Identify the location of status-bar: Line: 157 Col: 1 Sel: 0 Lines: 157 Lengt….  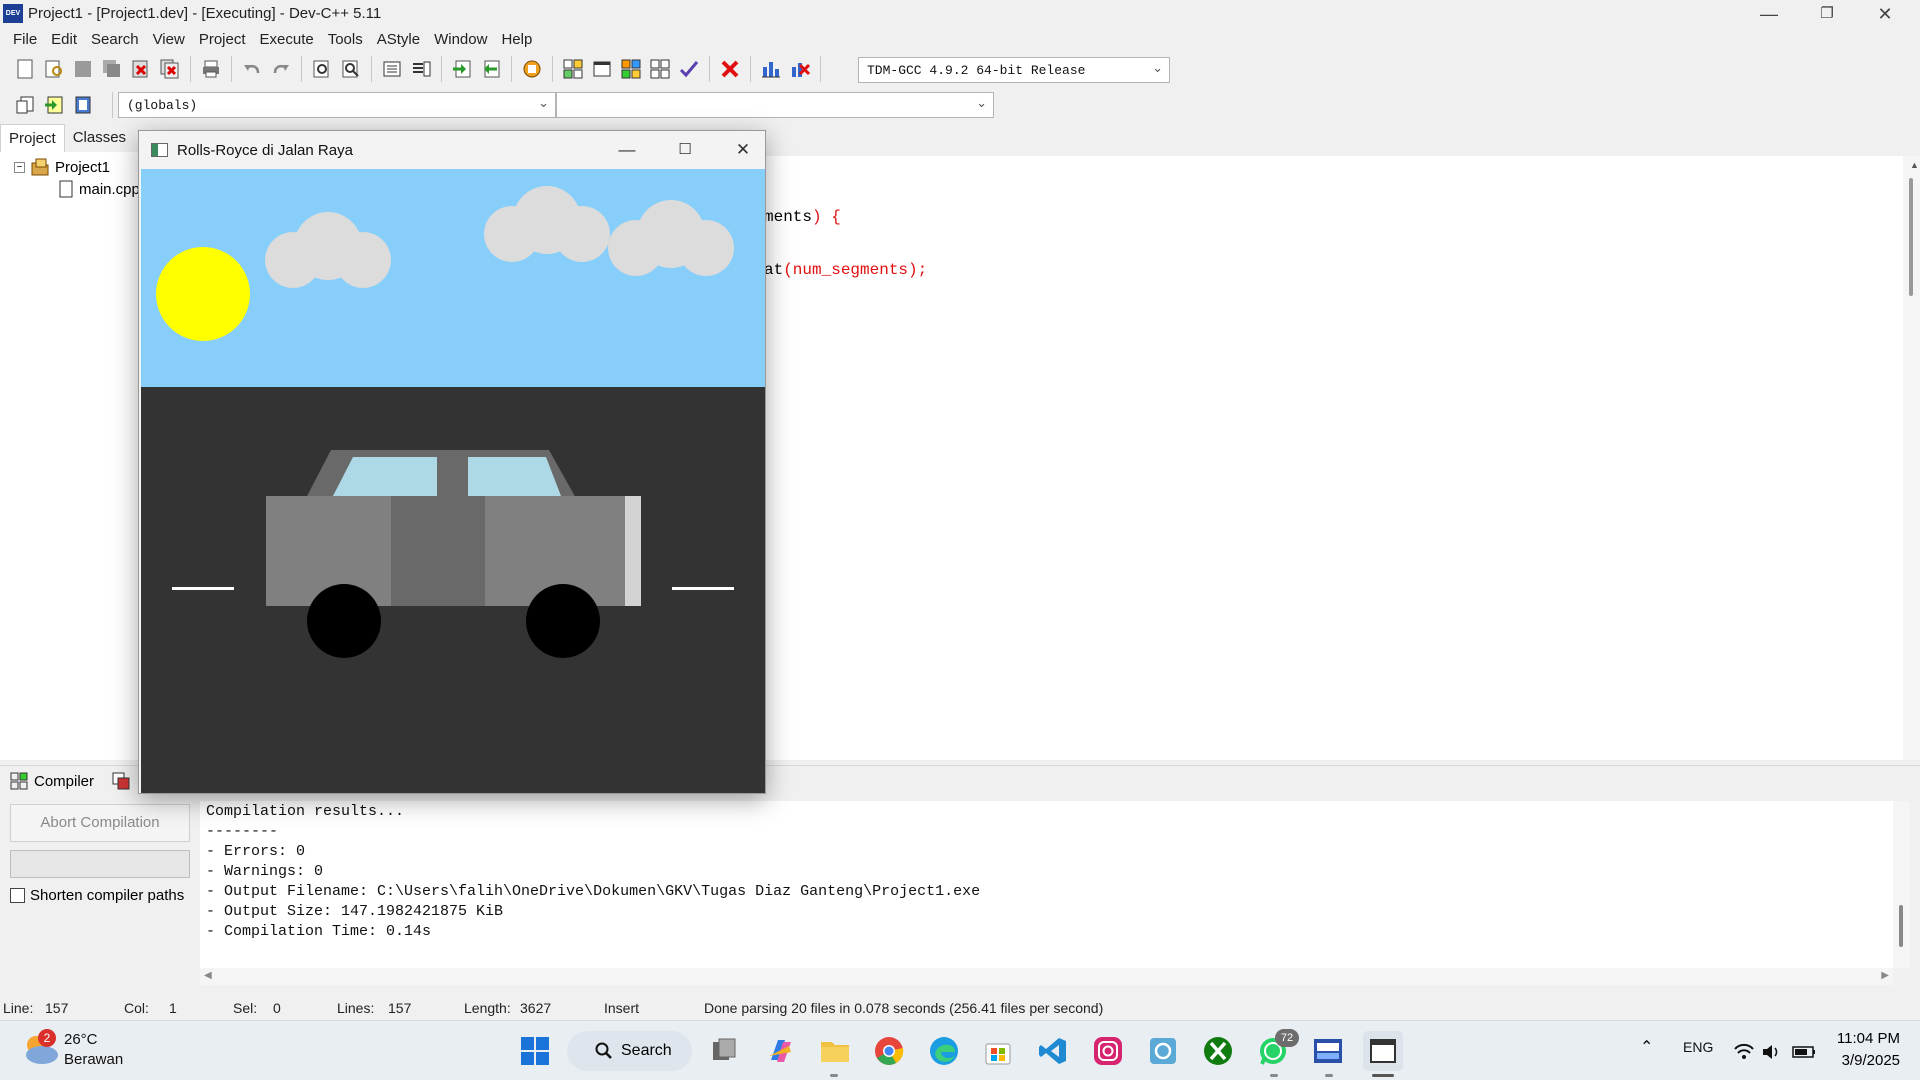
(960, 1008).